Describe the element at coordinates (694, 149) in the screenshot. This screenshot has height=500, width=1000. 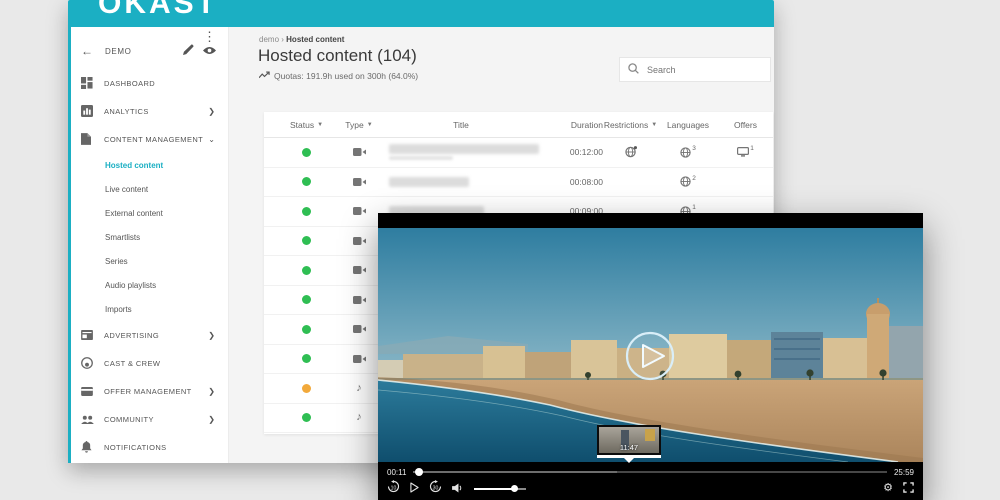
I see `languages-count: 3` at that location.